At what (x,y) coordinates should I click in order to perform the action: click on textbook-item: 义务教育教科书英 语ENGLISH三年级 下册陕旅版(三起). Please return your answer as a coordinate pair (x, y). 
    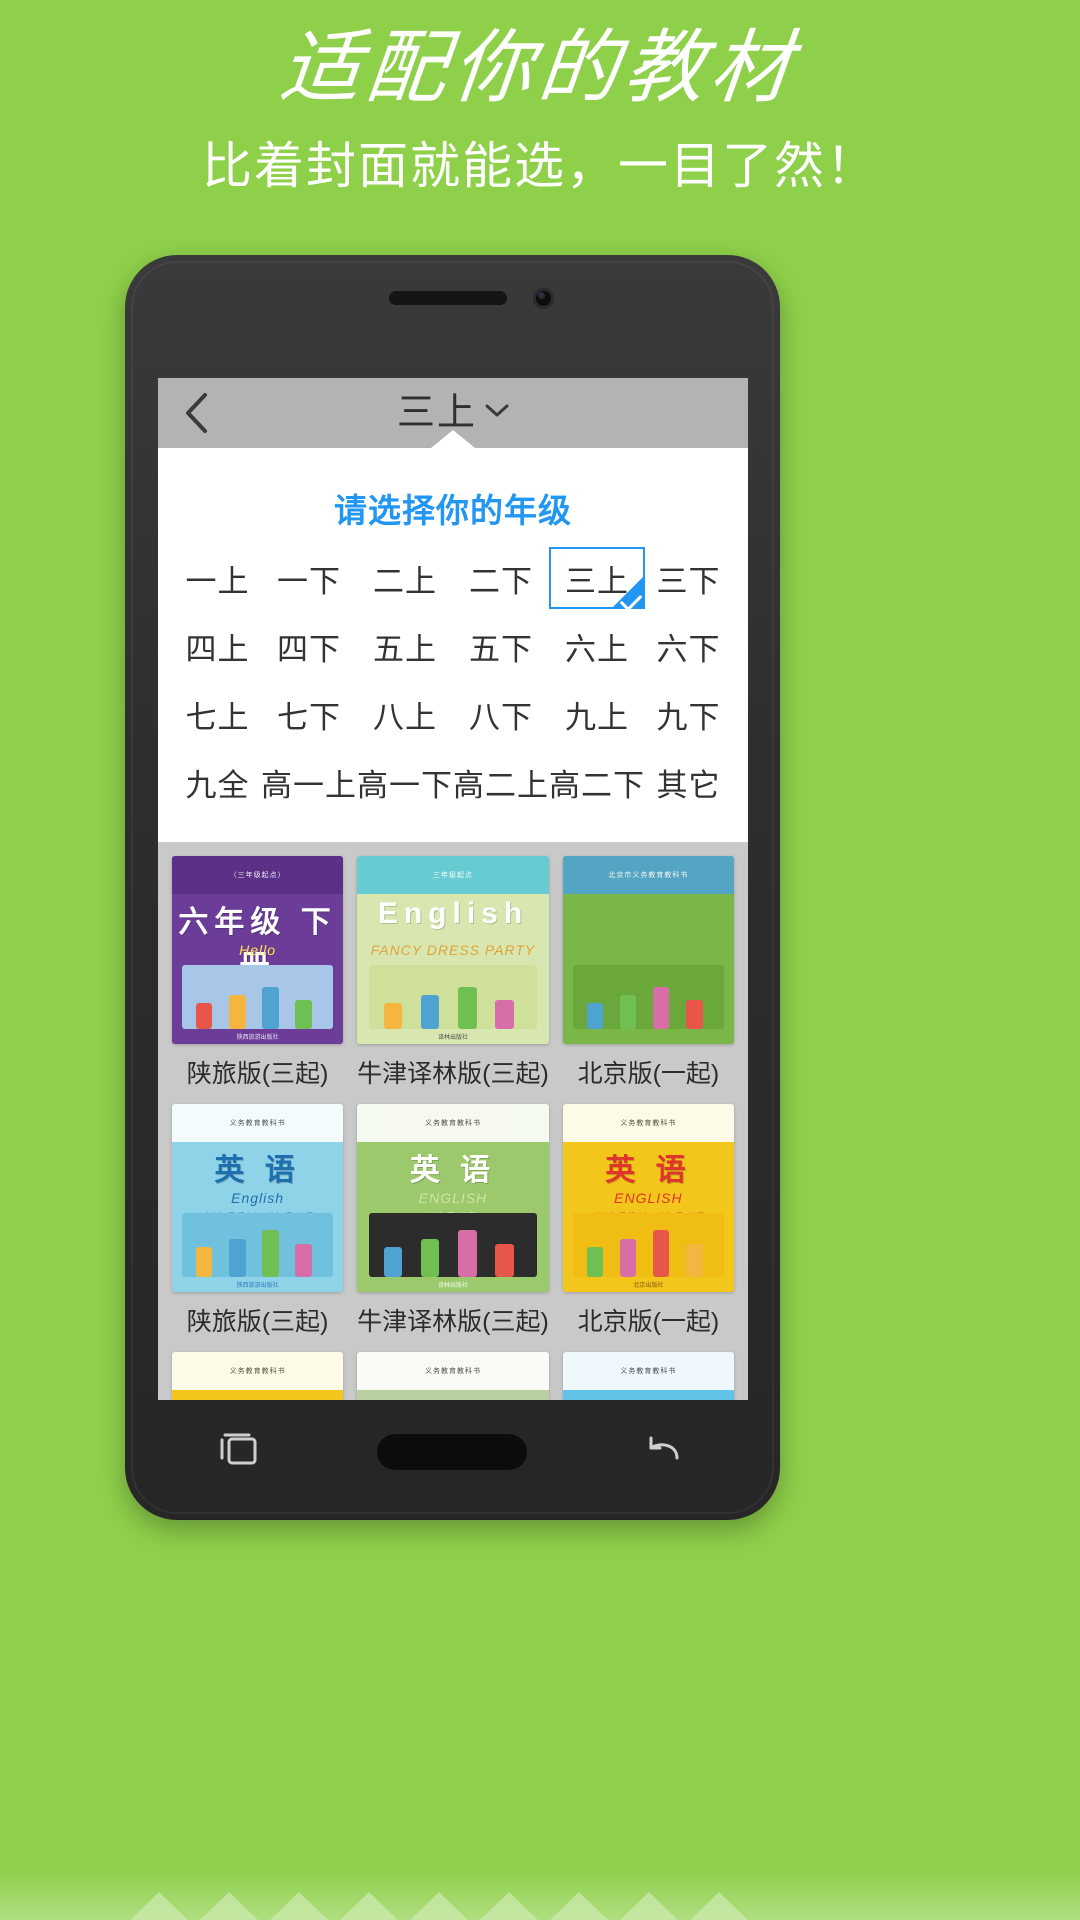
    Looking at the image, I should click on (258, 1376).